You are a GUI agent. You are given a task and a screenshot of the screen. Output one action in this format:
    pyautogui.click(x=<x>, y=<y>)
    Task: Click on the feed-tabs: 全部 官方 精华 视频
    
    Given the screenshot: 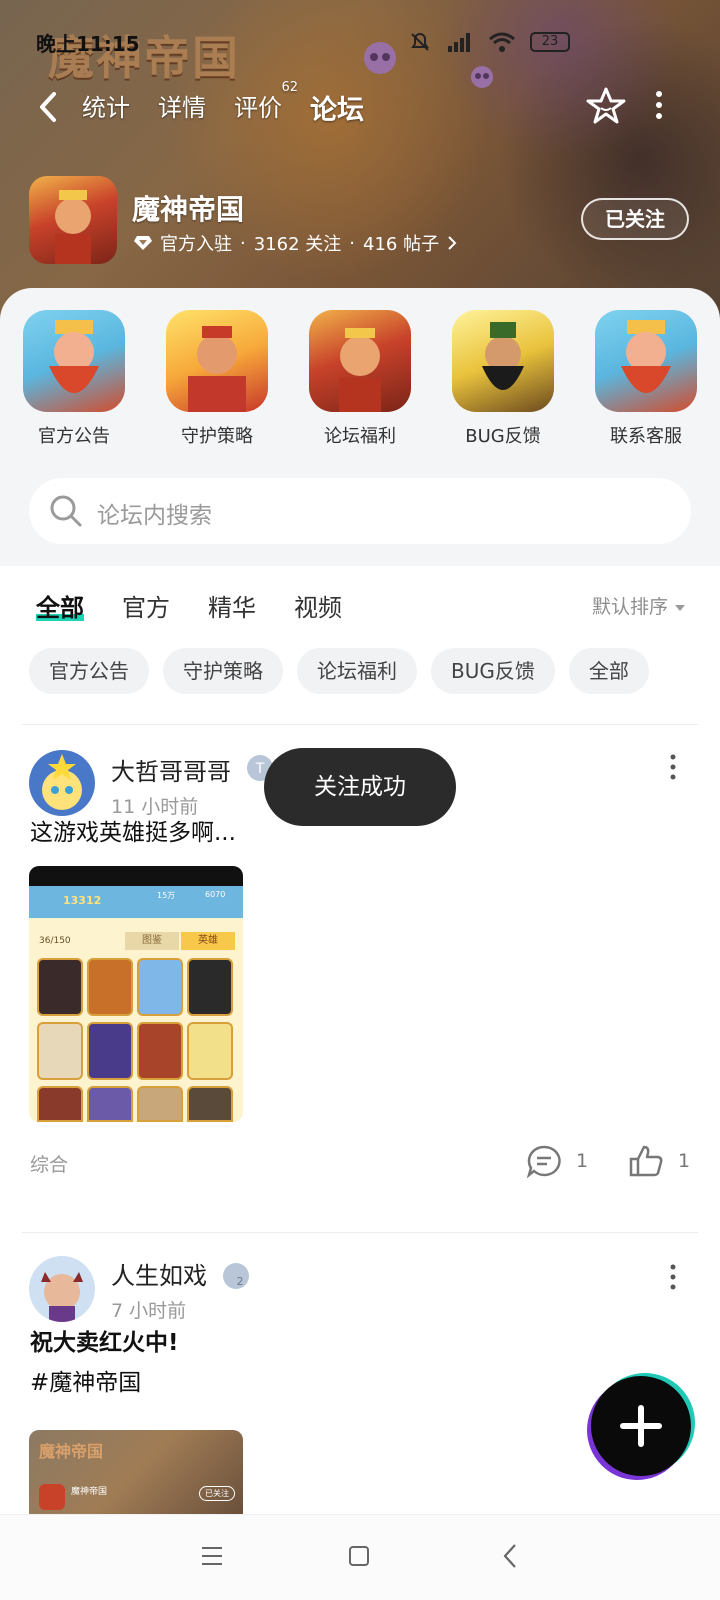 What is the action you would take?
    pyautogui.click(x=189, y=605)
    